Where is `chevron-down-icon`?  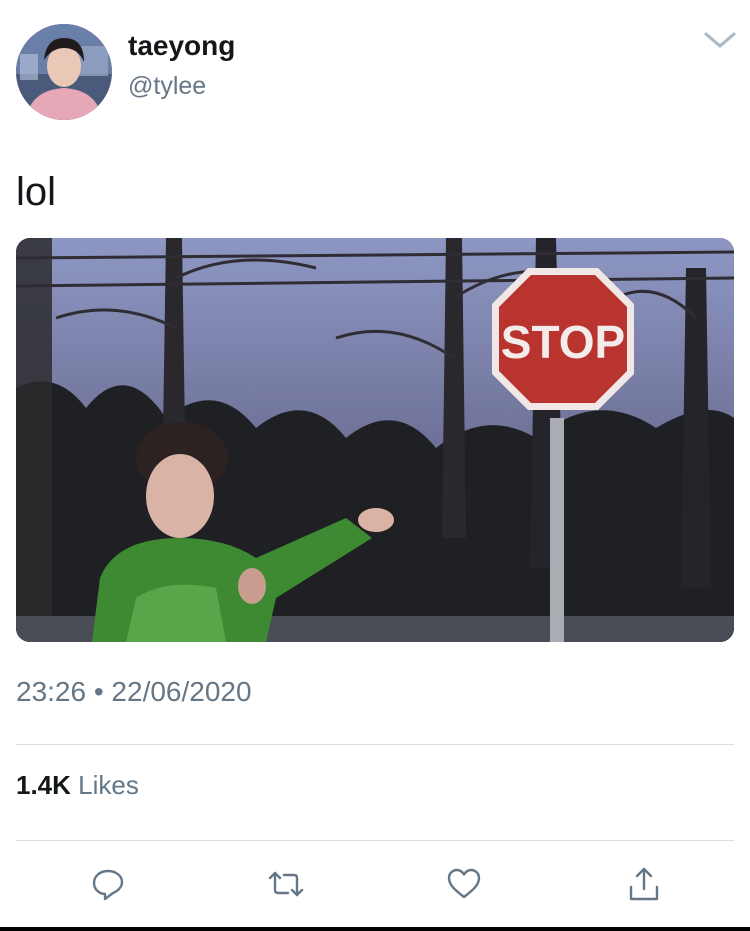
chevron-down-icon is located at coordinates (720, 40).